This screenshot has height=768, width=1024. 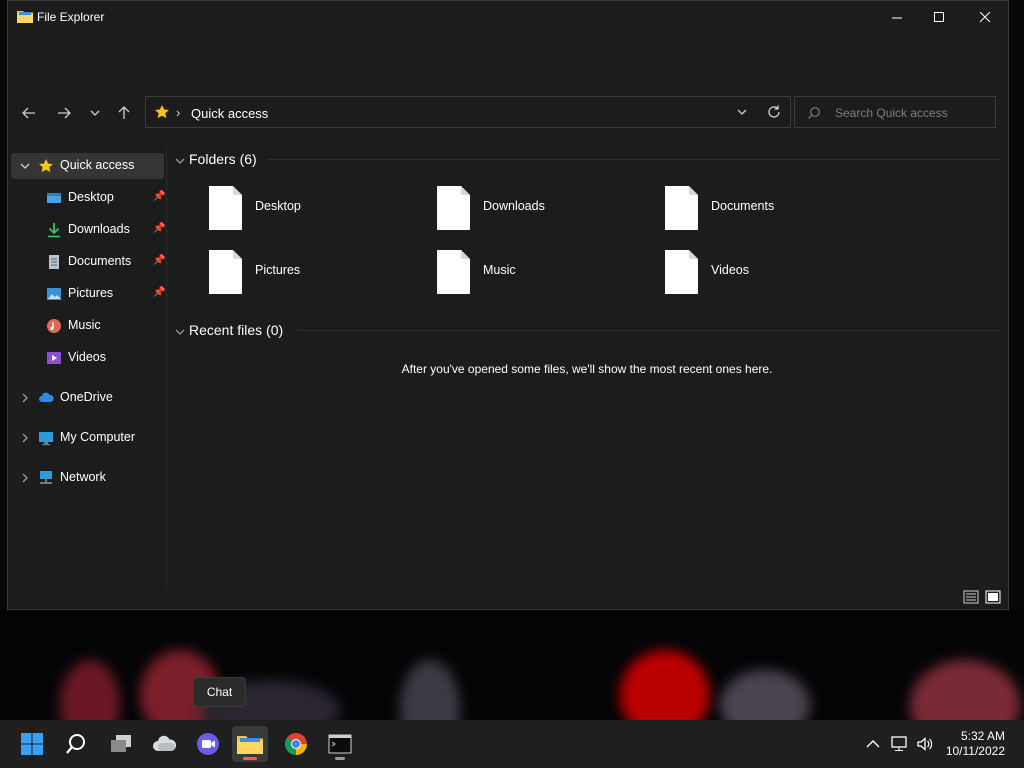 I want to click on sidebar-item-label: Videos, so click(x=87, y=357).